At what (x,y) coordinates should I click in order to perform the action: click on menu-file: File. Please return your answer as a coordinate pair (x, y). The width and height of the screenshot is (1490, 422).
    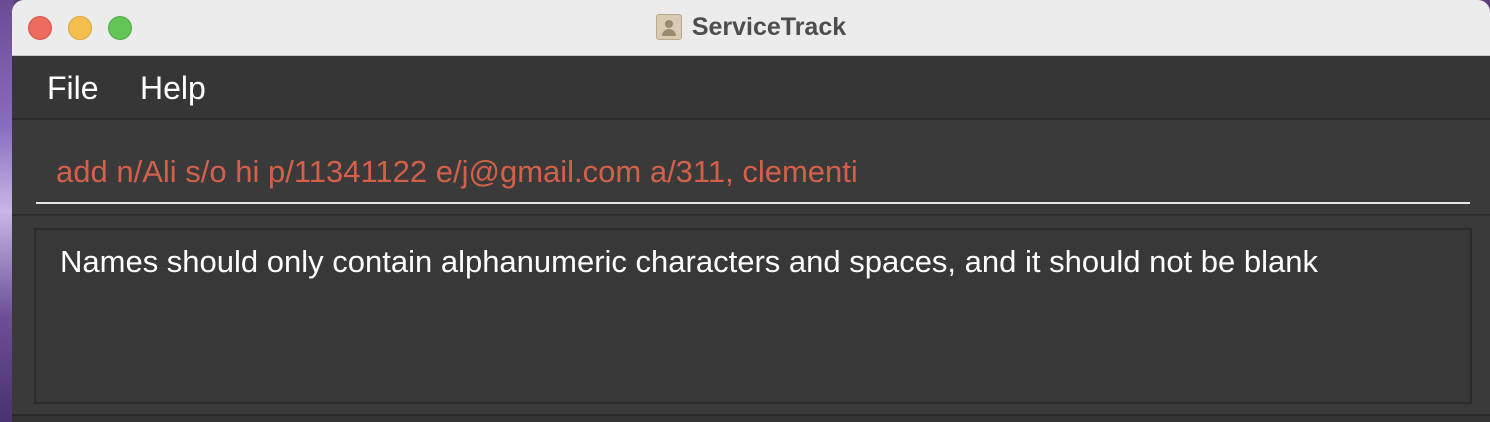
    Looking at the image, I should click on (73, 88).